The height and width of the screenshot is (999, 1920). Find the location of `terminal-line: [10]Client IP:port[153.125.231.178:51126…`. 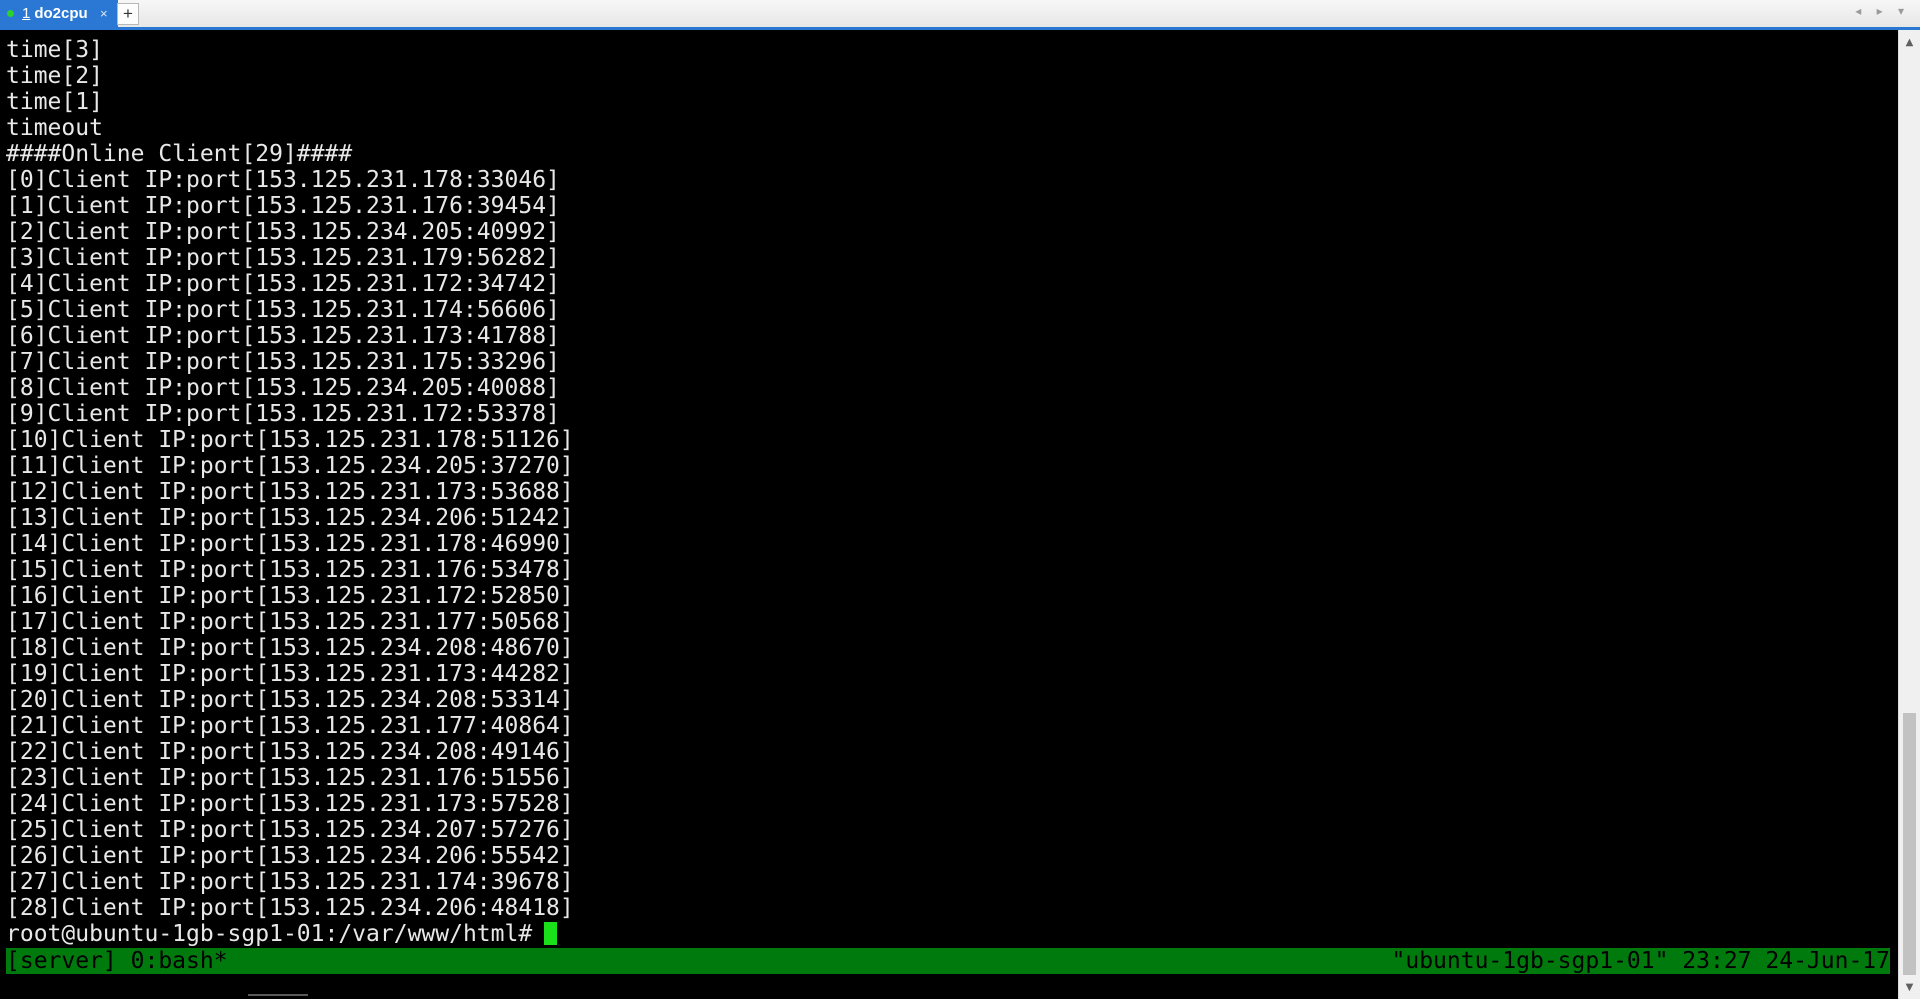

terminal-line: [10]Client IP:port[153.125.231.178:51126… is located at coordinates (290, 440).